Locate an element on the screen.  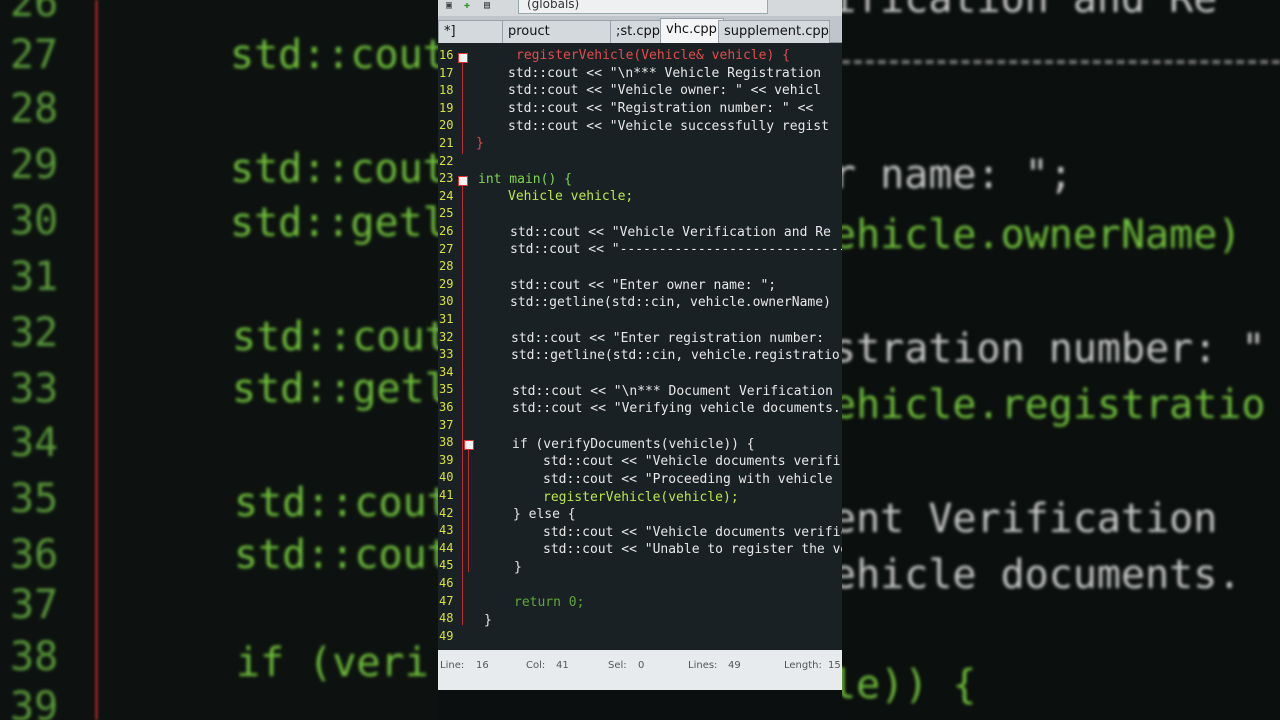
code-line: std::cout << "Vehicle owner: " << vehicl is located at coordinates (664, 90).